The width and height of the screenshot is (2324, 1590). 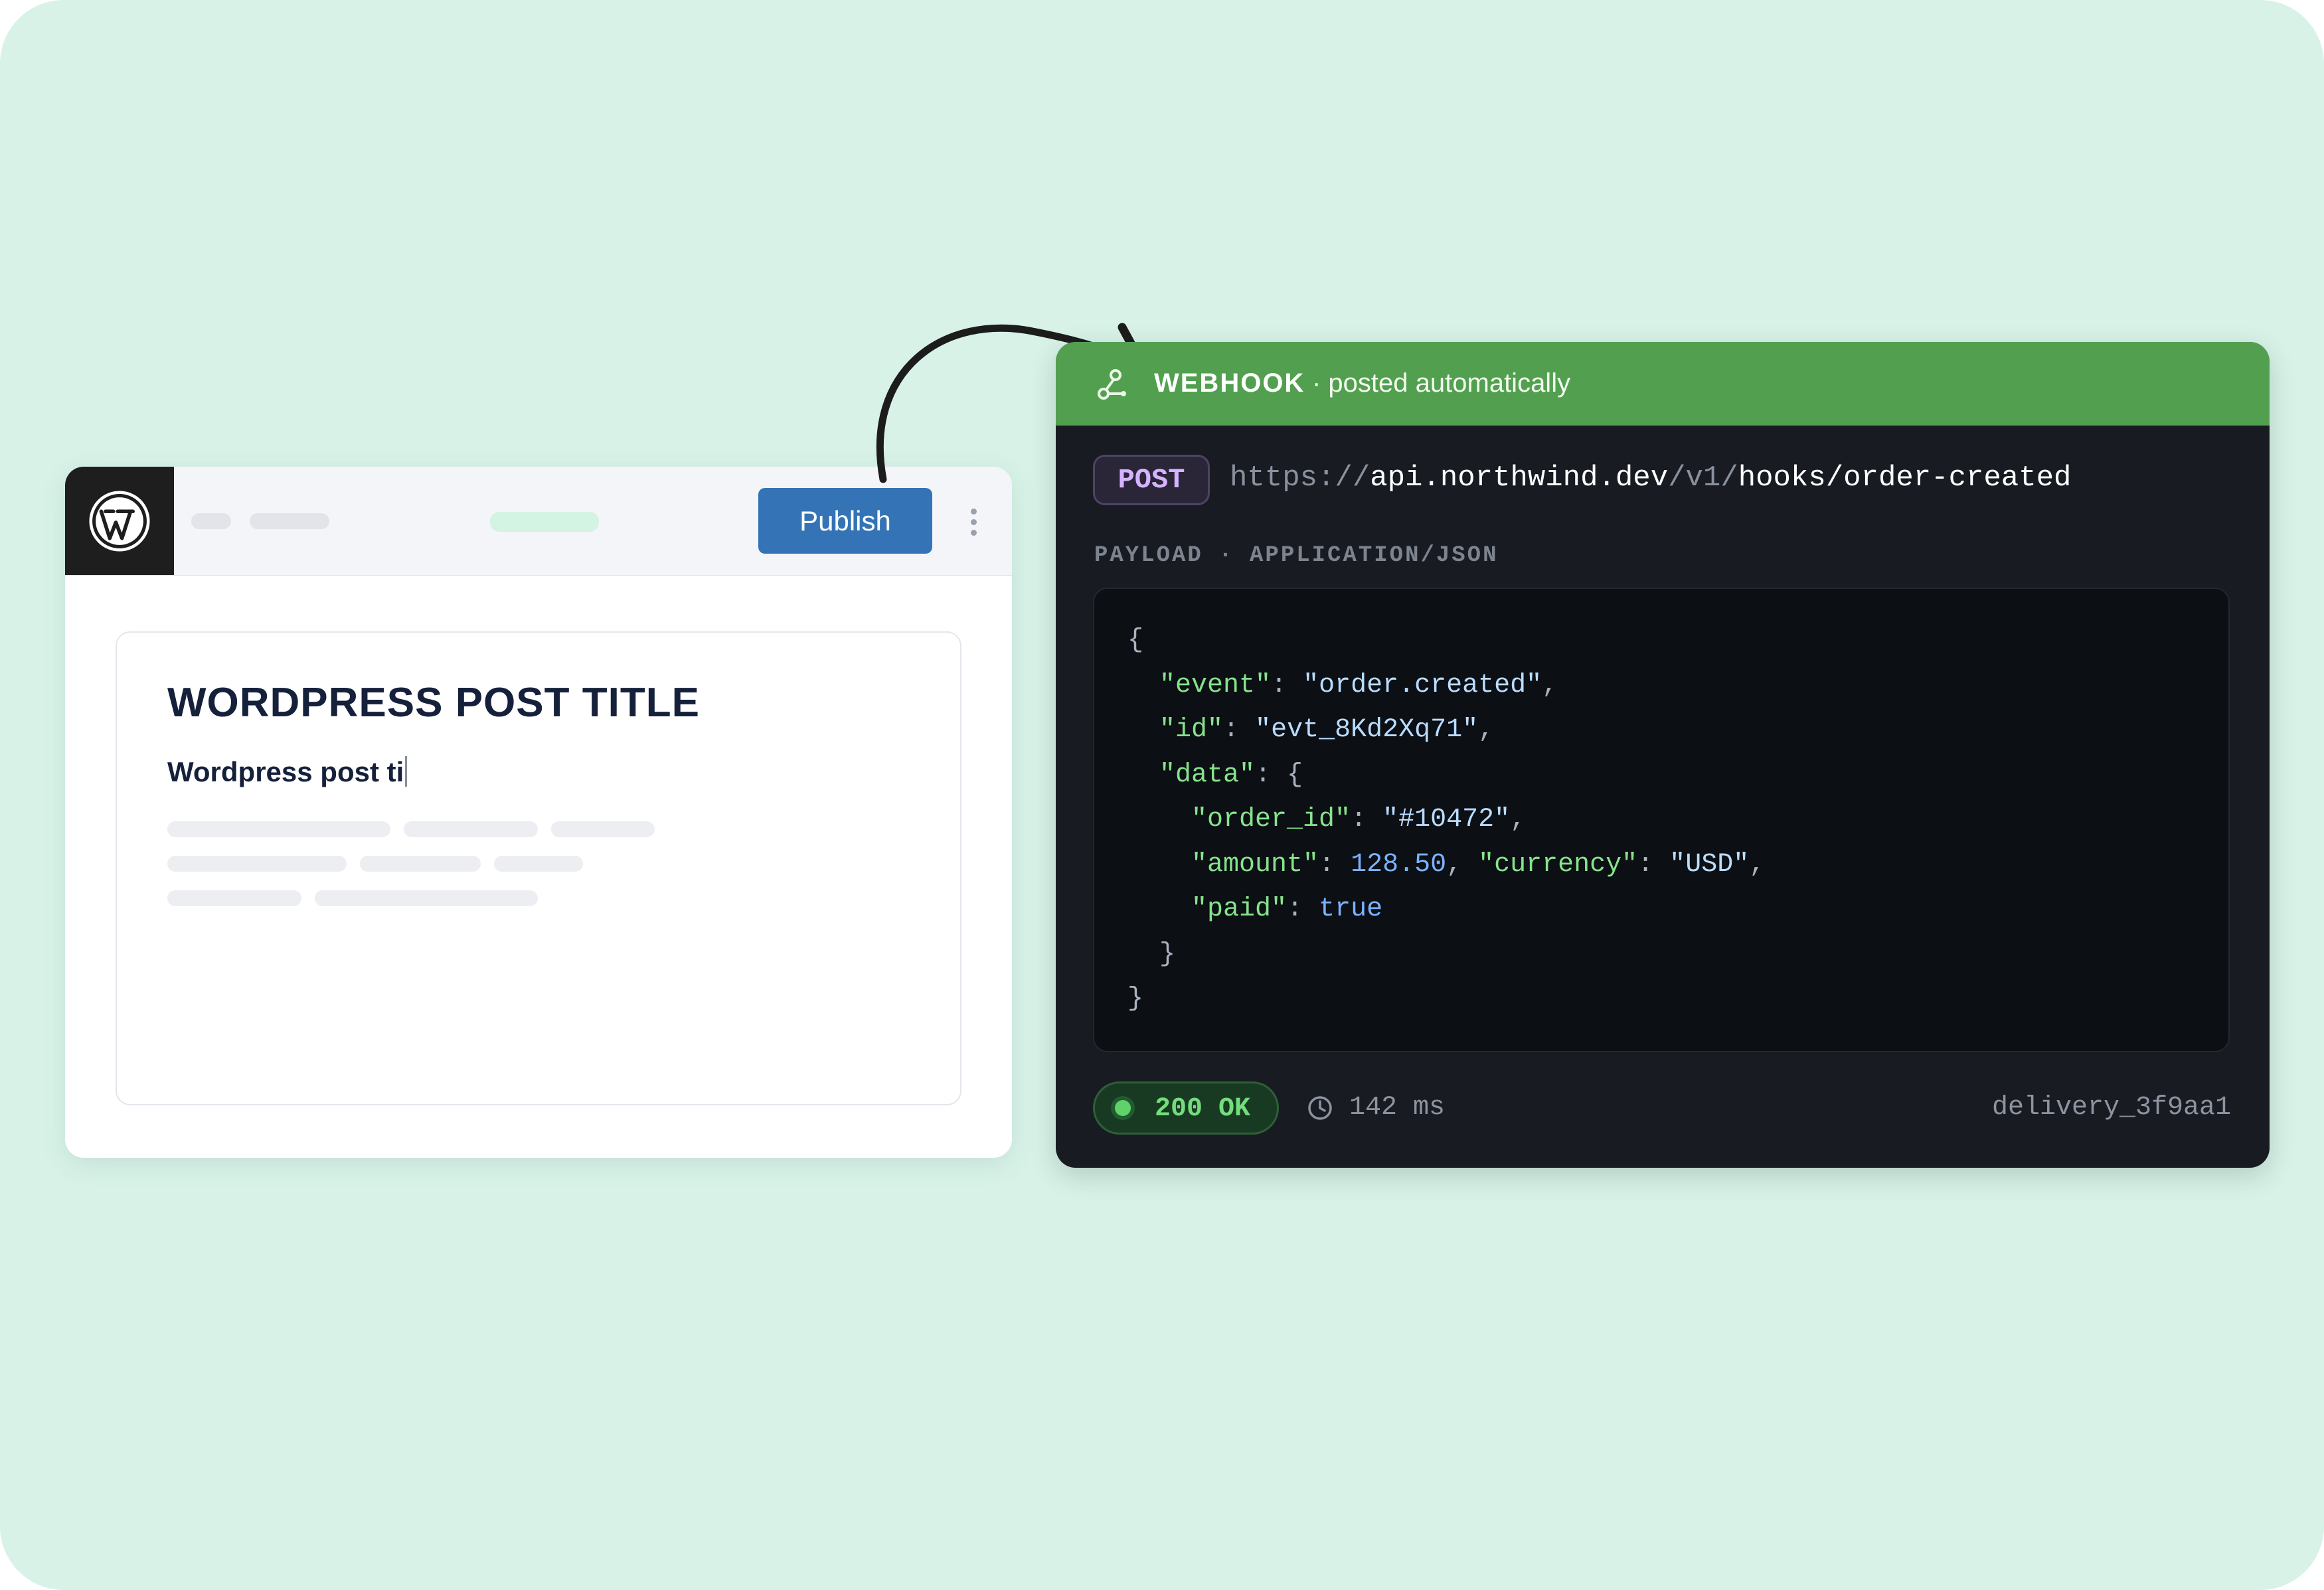 What do you see at coordinates (1296, 555) in the screenshot?
I see `payload-label: PAYLOAD · APPLICATION/JSON` at bounding box center [1296, 555].